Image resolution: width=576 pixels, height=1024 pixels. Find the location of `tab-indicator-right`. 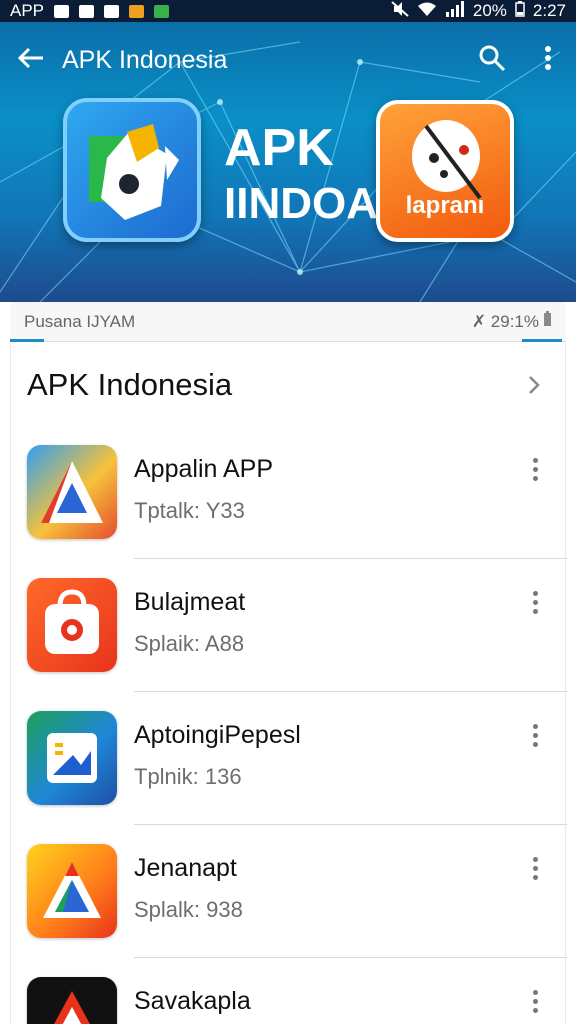

tab-indicator-right is located at coordinates (542, 340).